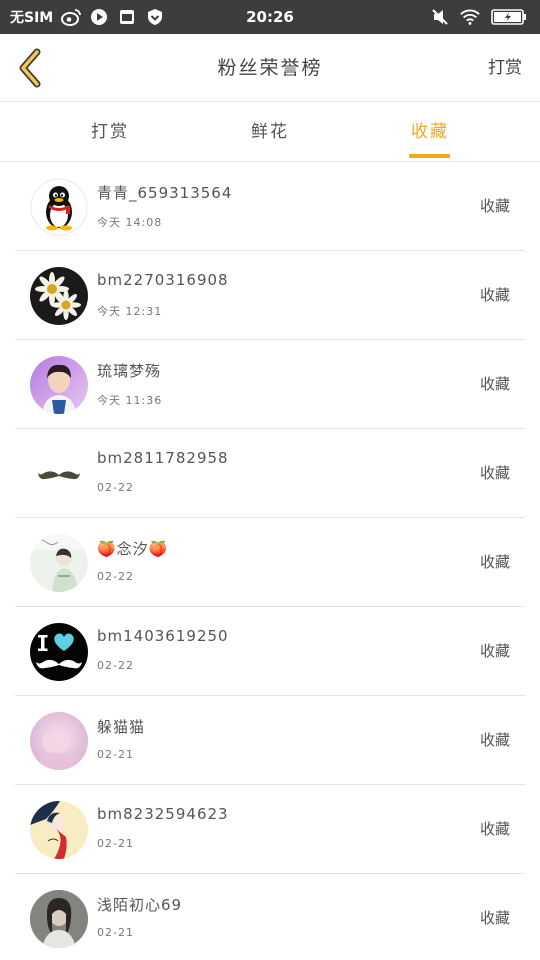 This screenshot has width=540, height=960. I want to click on list-item: bm2811782958 02-22 收藏, so click(270, 473).